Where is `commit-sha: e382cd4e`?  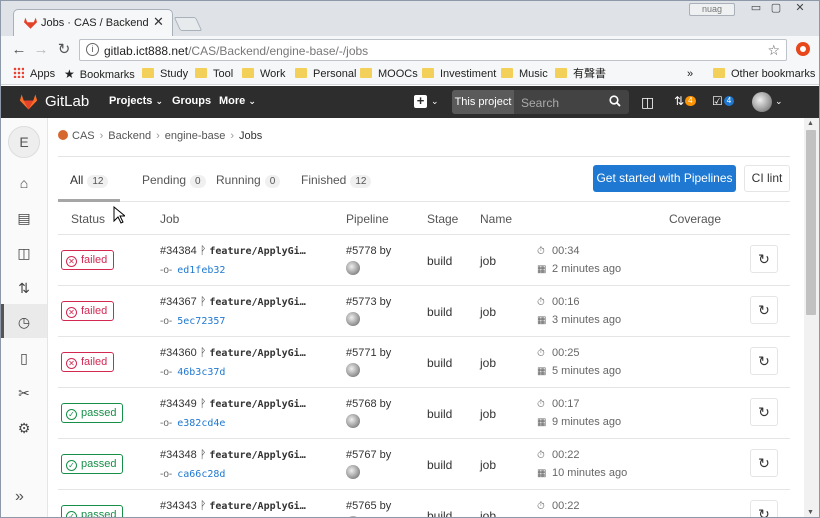
commit-sha: e382cd4e is located at coordinates (201, 423).